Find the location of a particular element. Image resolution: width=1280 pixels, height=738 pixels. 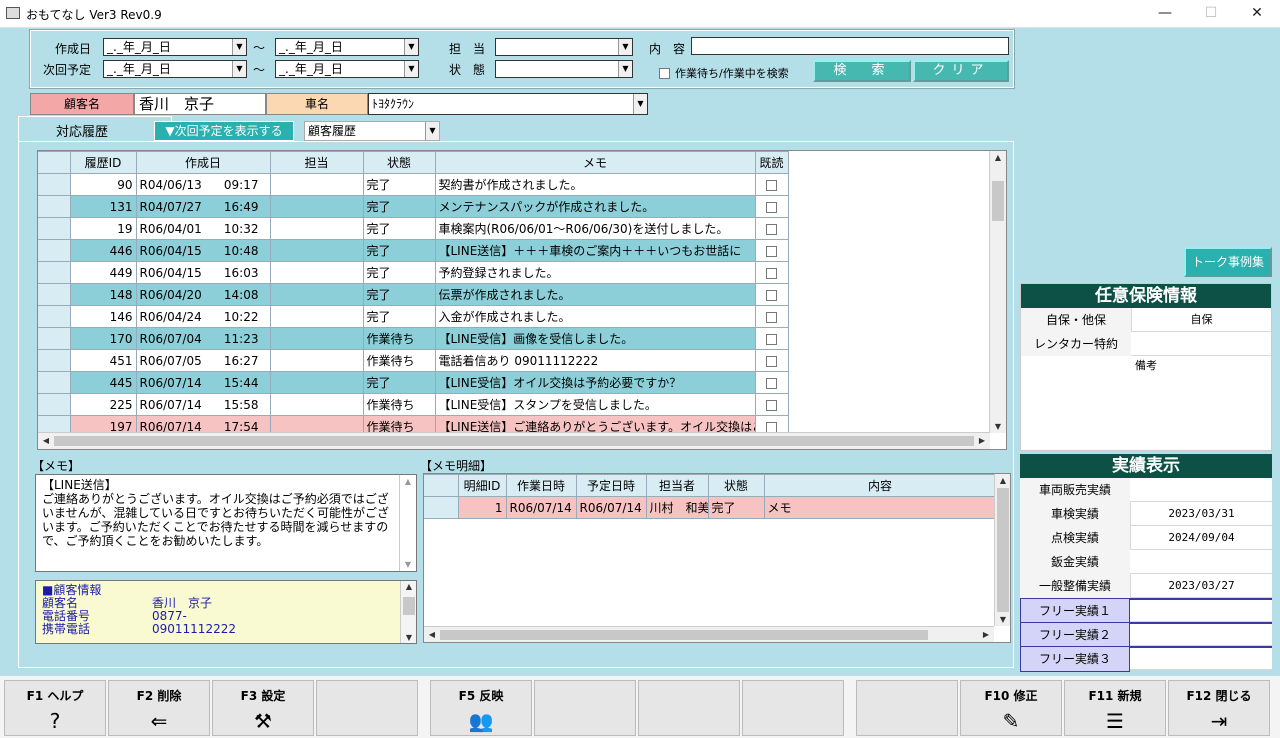

next-from-date: _._年_月_日 ▼ is located at coordinates (175, 69).